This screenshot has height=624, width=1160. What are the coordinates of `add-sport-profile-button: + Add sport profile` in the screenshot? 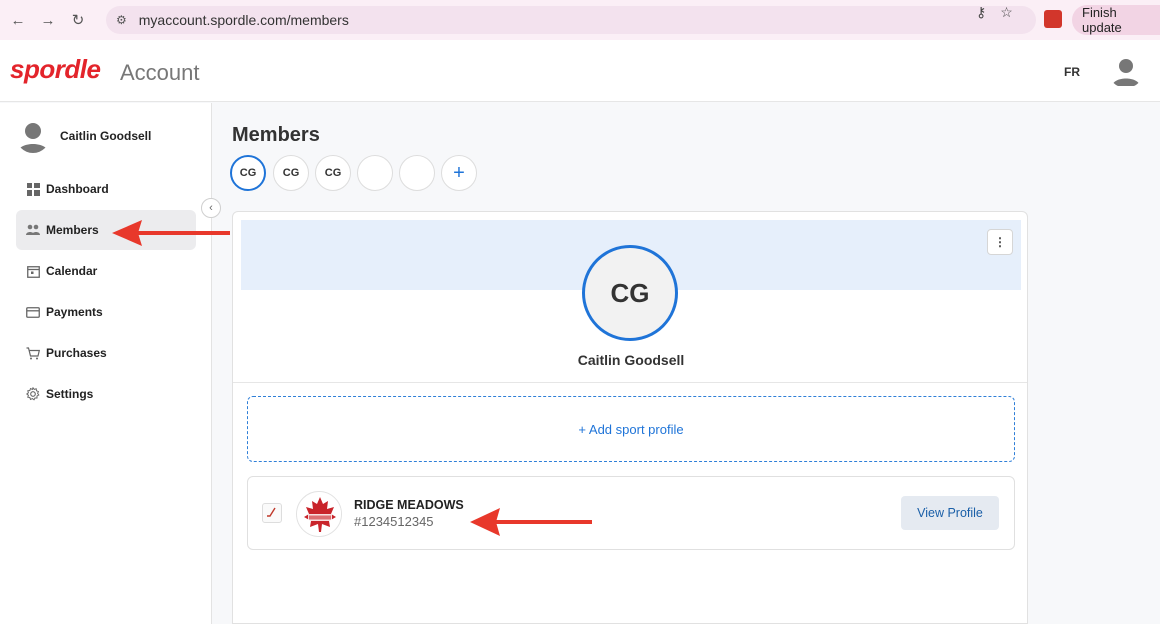 It's located at (631, 429).